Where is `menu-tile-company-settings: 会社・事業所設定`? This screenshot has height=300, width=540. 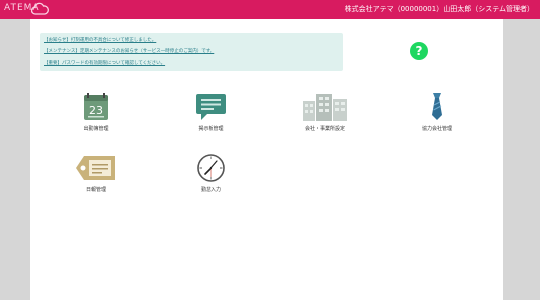 menu-tile-company-settings: 会社・事業所設定 is located at coordinates (325, 121).